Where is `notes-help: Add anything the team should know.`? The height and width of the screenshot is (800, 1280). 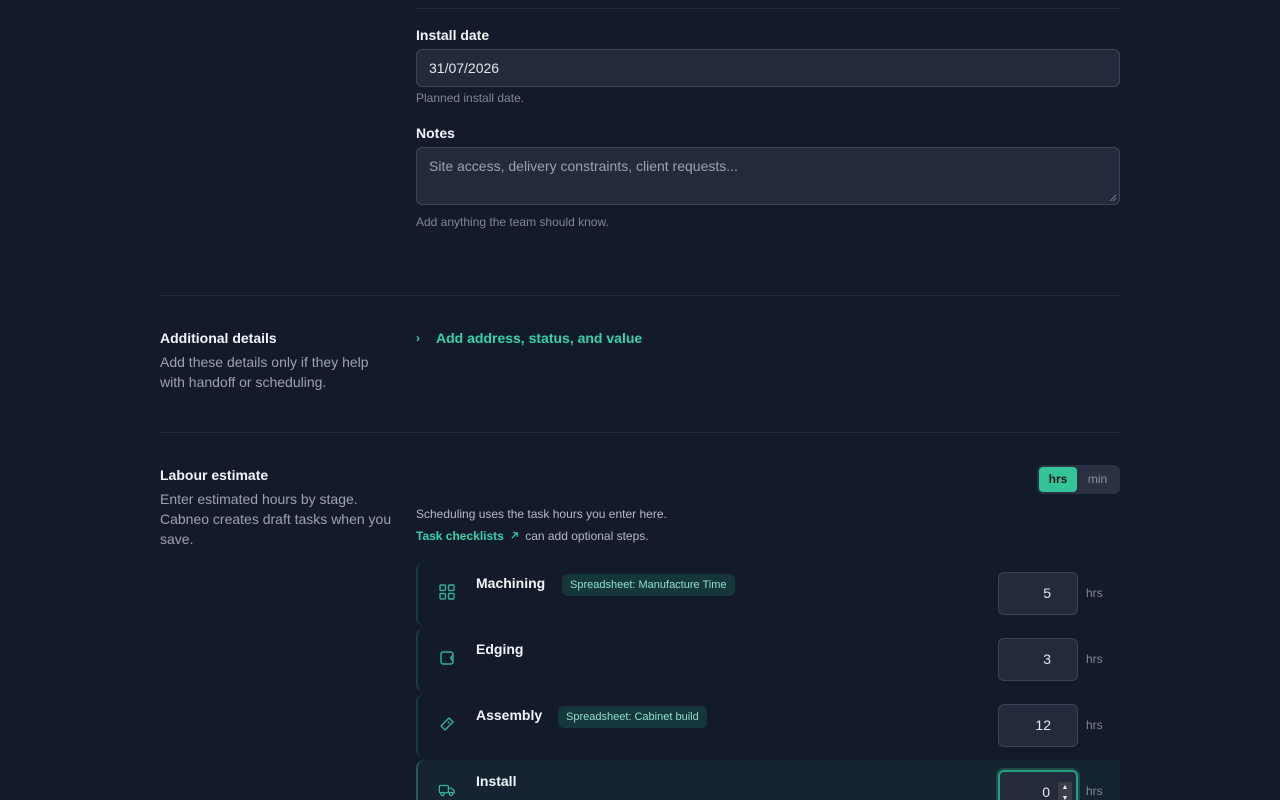
notes-help: Add anything the team should know. is located at coordinates (512, 222).